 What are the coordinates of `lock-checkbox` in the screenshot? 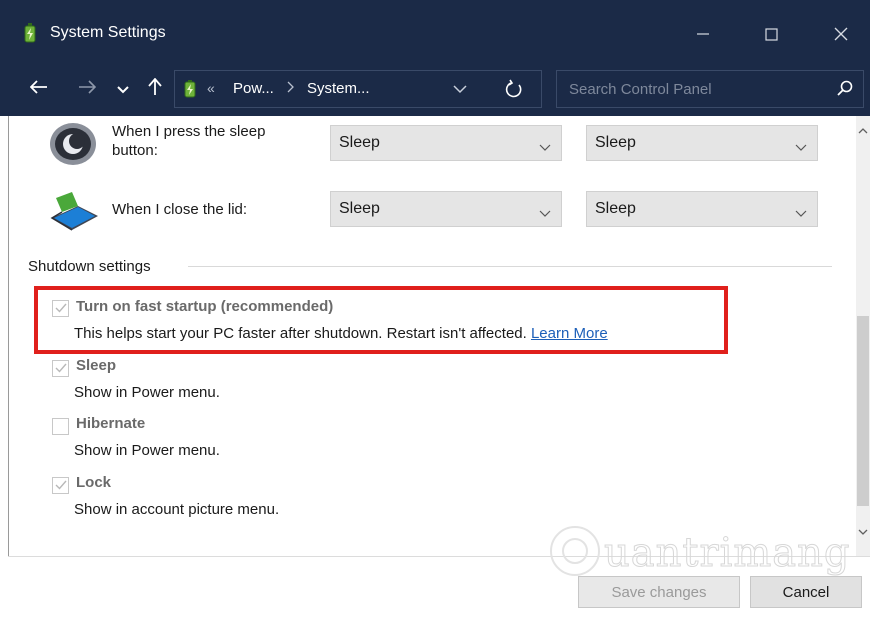 It's located at (60, 485).